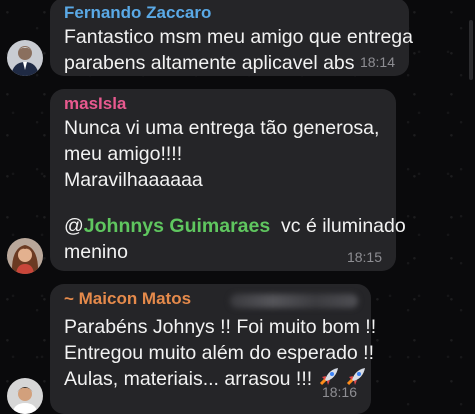  Describe the element at coordinates (364, 257) in the screenshot. I see `message-time: 18:15` at that location.